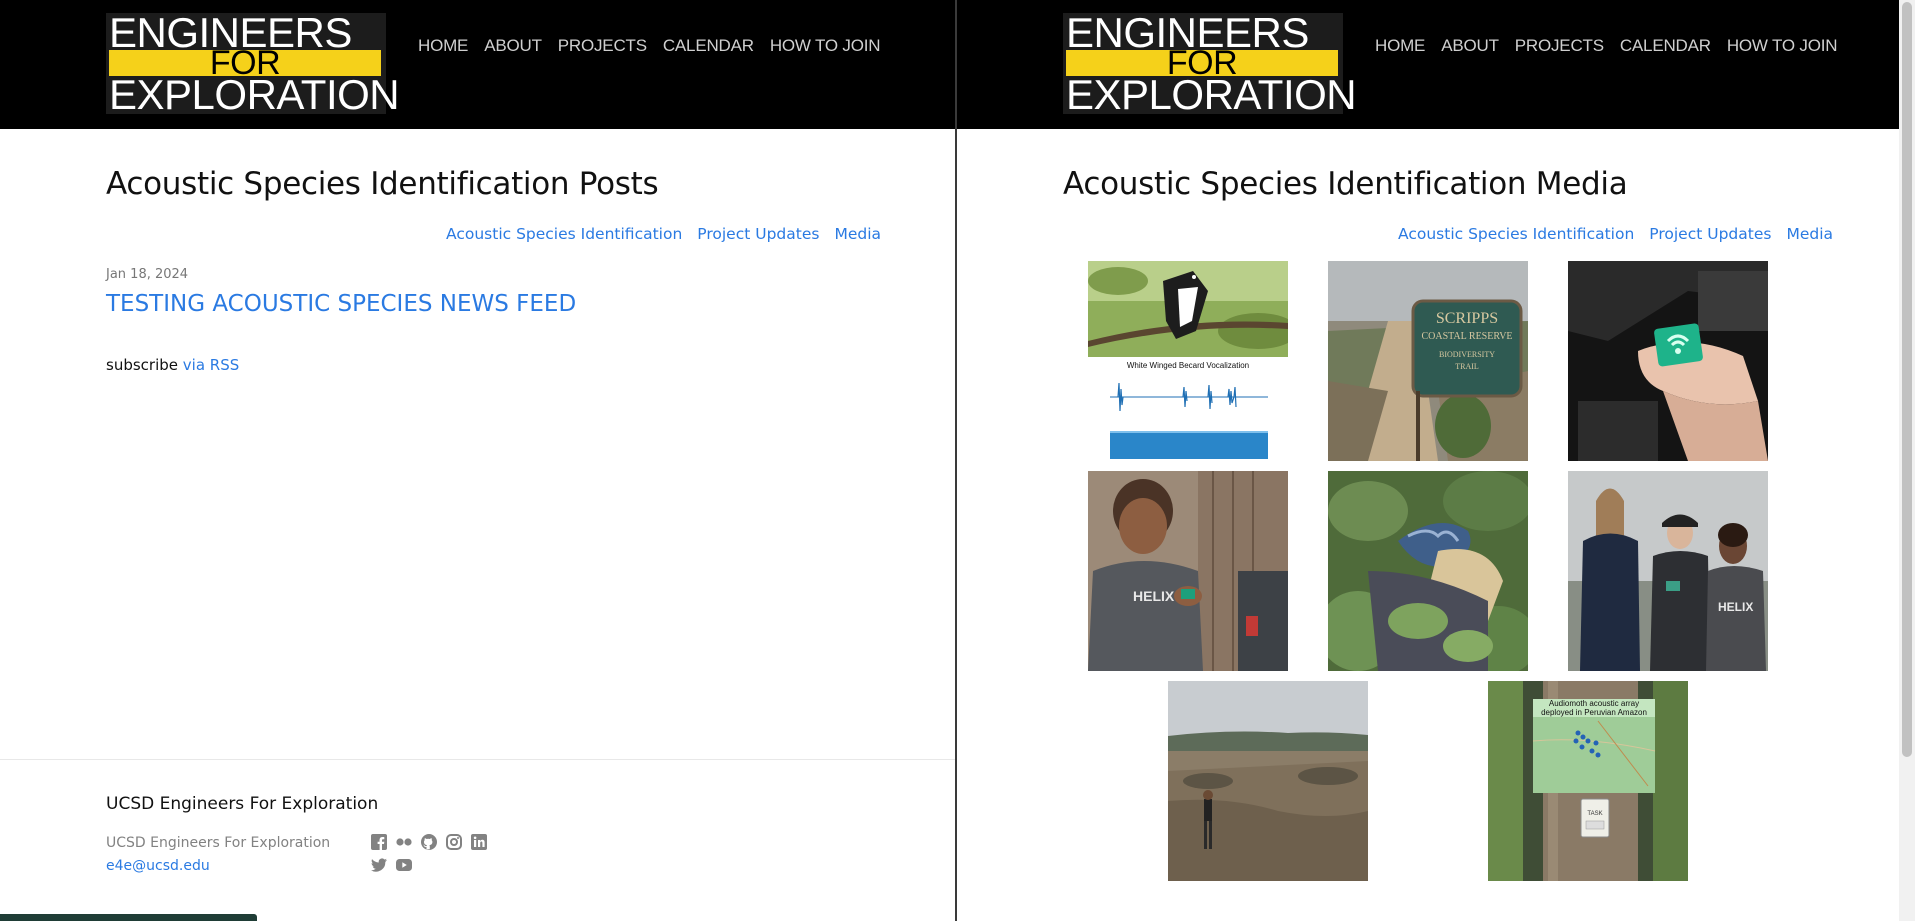  What do you see at coordinates (1668, 361) in the screenshot?
I see `gallery-audiomoth-hand` at bounding box center [1668, 361].